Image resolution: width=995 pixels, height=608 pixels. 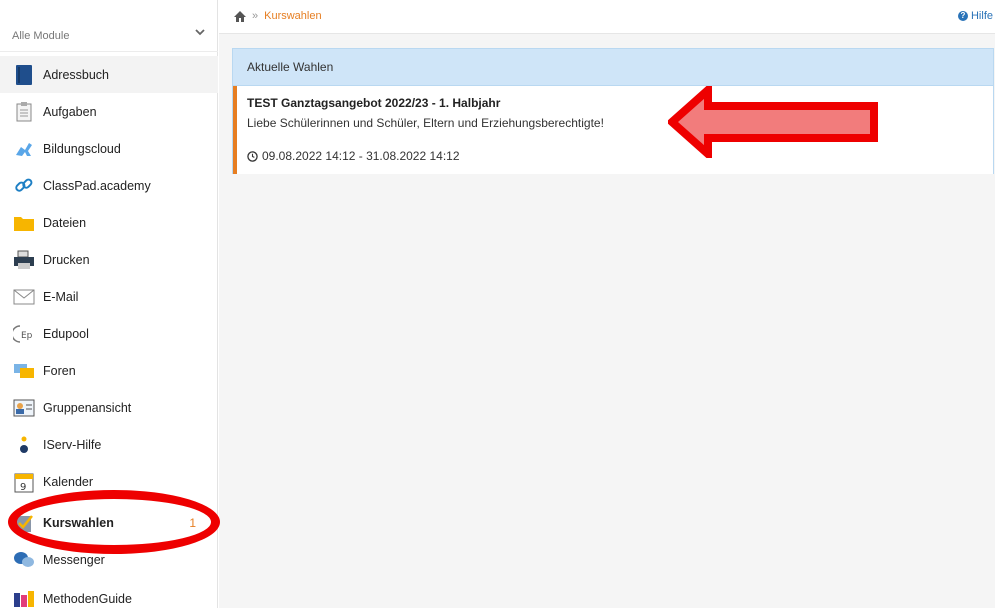 I want to click on svg-text: Ep, so click(x=27, y=336).